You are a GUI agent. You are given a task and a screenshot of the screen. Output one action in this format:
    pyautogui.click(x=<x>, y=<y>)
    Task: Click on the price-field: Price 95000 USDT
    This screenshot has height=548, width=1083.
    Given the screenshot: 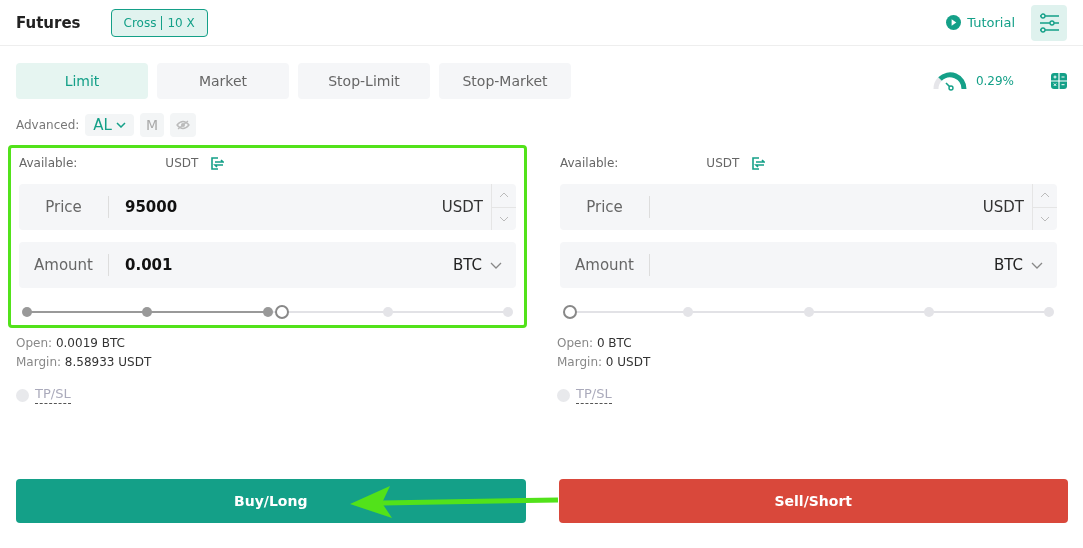 What is the action you would take?
    pyautogui.click(x=267, y=207)
    